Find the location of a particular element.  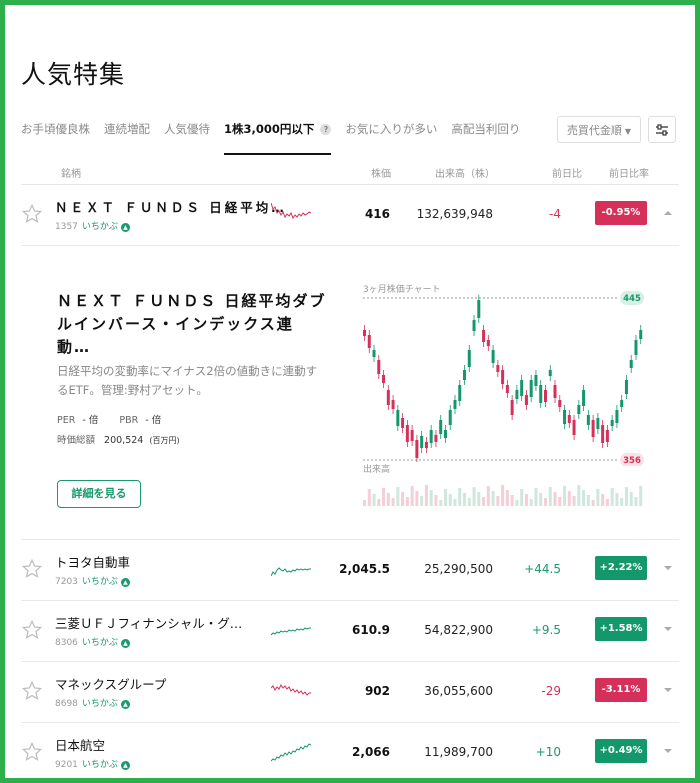

stock-change: -4 is located at coordinates (555, 214).